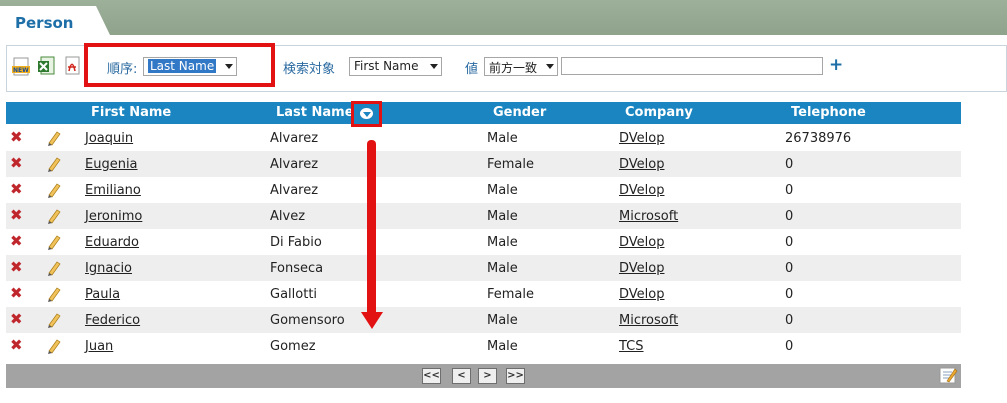 The height and width of the screenshot is (403, 1007). What do you see at coordinates (372, 320) in the screenshot?
I see `sort-direction-arrowhead` at bounding box center [372, 320].